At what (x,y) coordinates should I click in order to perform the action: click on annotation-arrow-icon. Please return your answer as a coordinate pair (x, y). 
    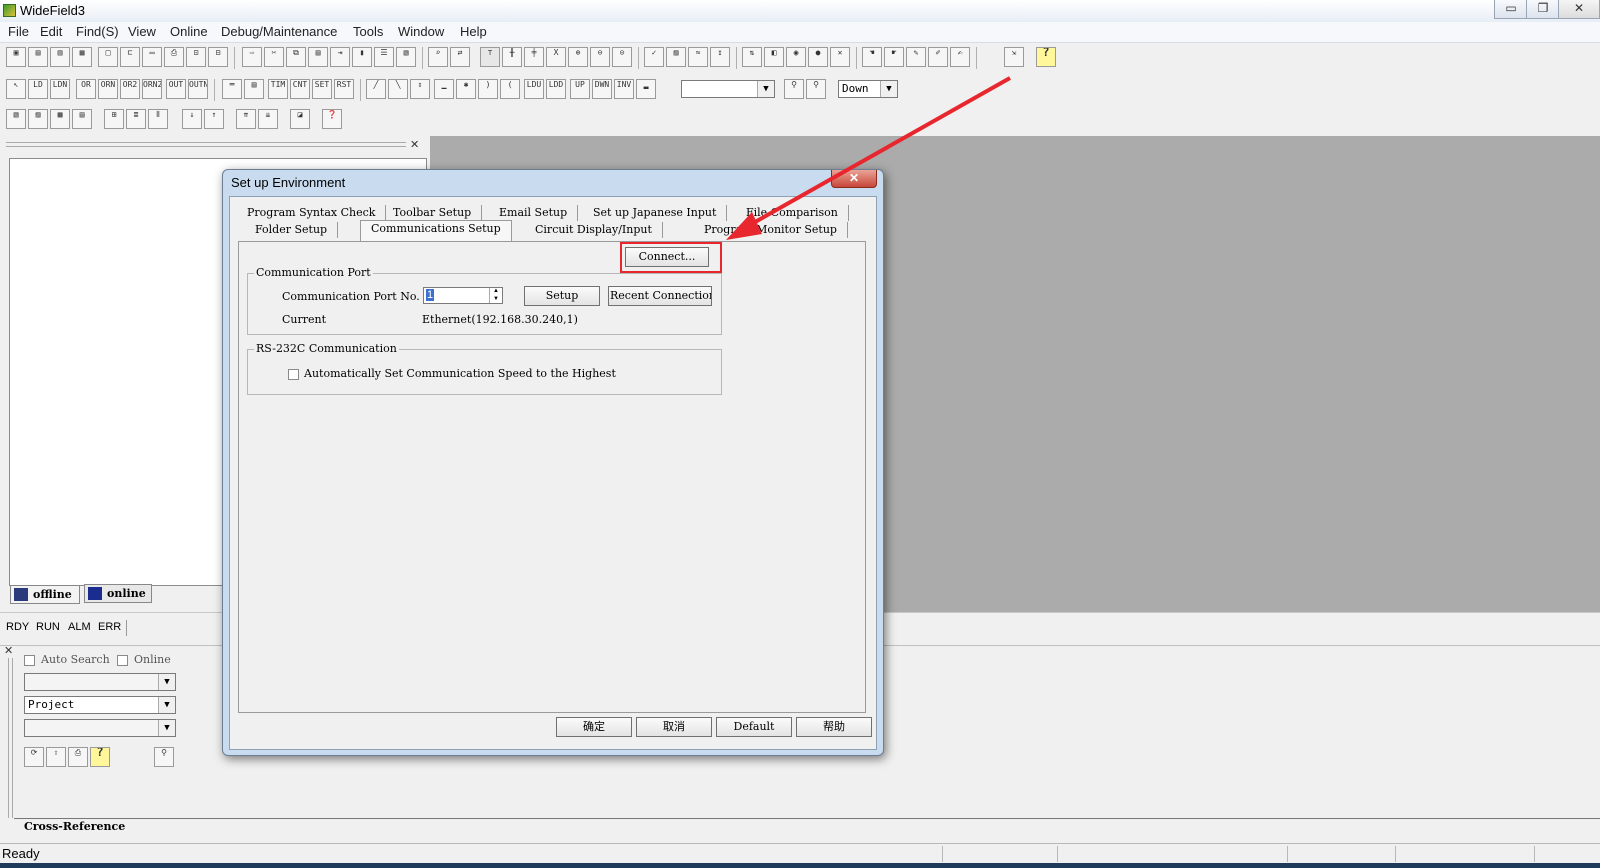
    Looking at the image, I should click on (868, 158).